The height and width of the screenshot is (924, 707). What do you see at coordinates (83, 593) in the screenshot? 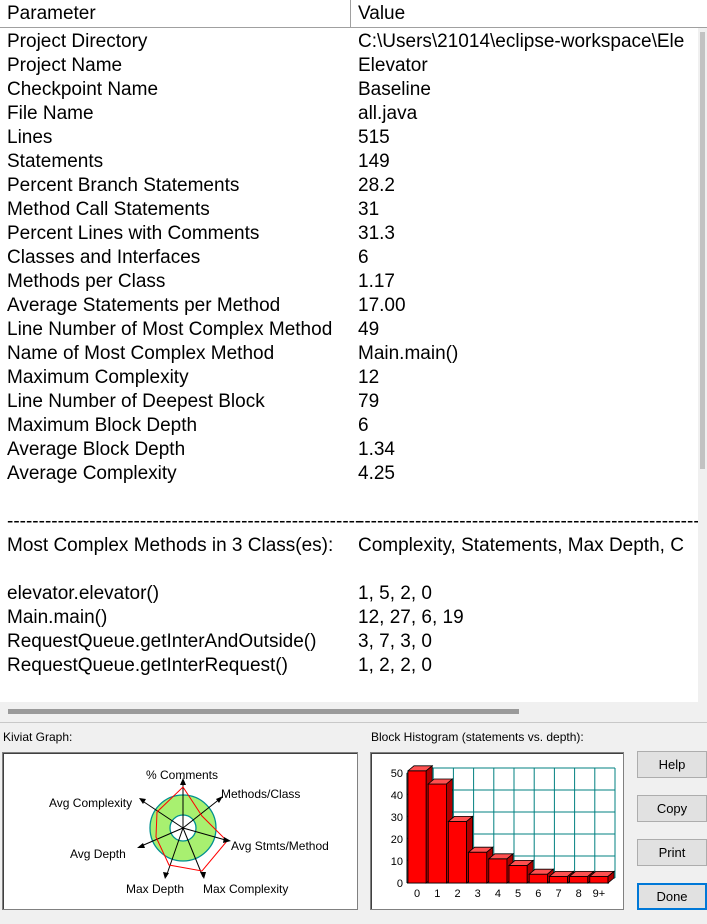
I see `parameter-cell: elevator.elevator()` at bounding box center [83, 593].